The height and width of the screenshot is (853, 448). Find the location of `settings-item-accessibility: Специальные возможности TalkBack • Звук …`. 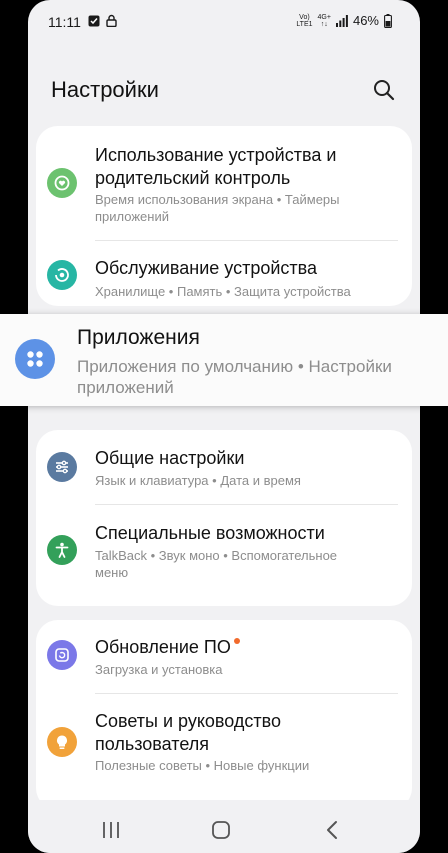

settings-item-accessibility: Специальные возможности TalkBack • Звук … is located at coordinates (224, 555).